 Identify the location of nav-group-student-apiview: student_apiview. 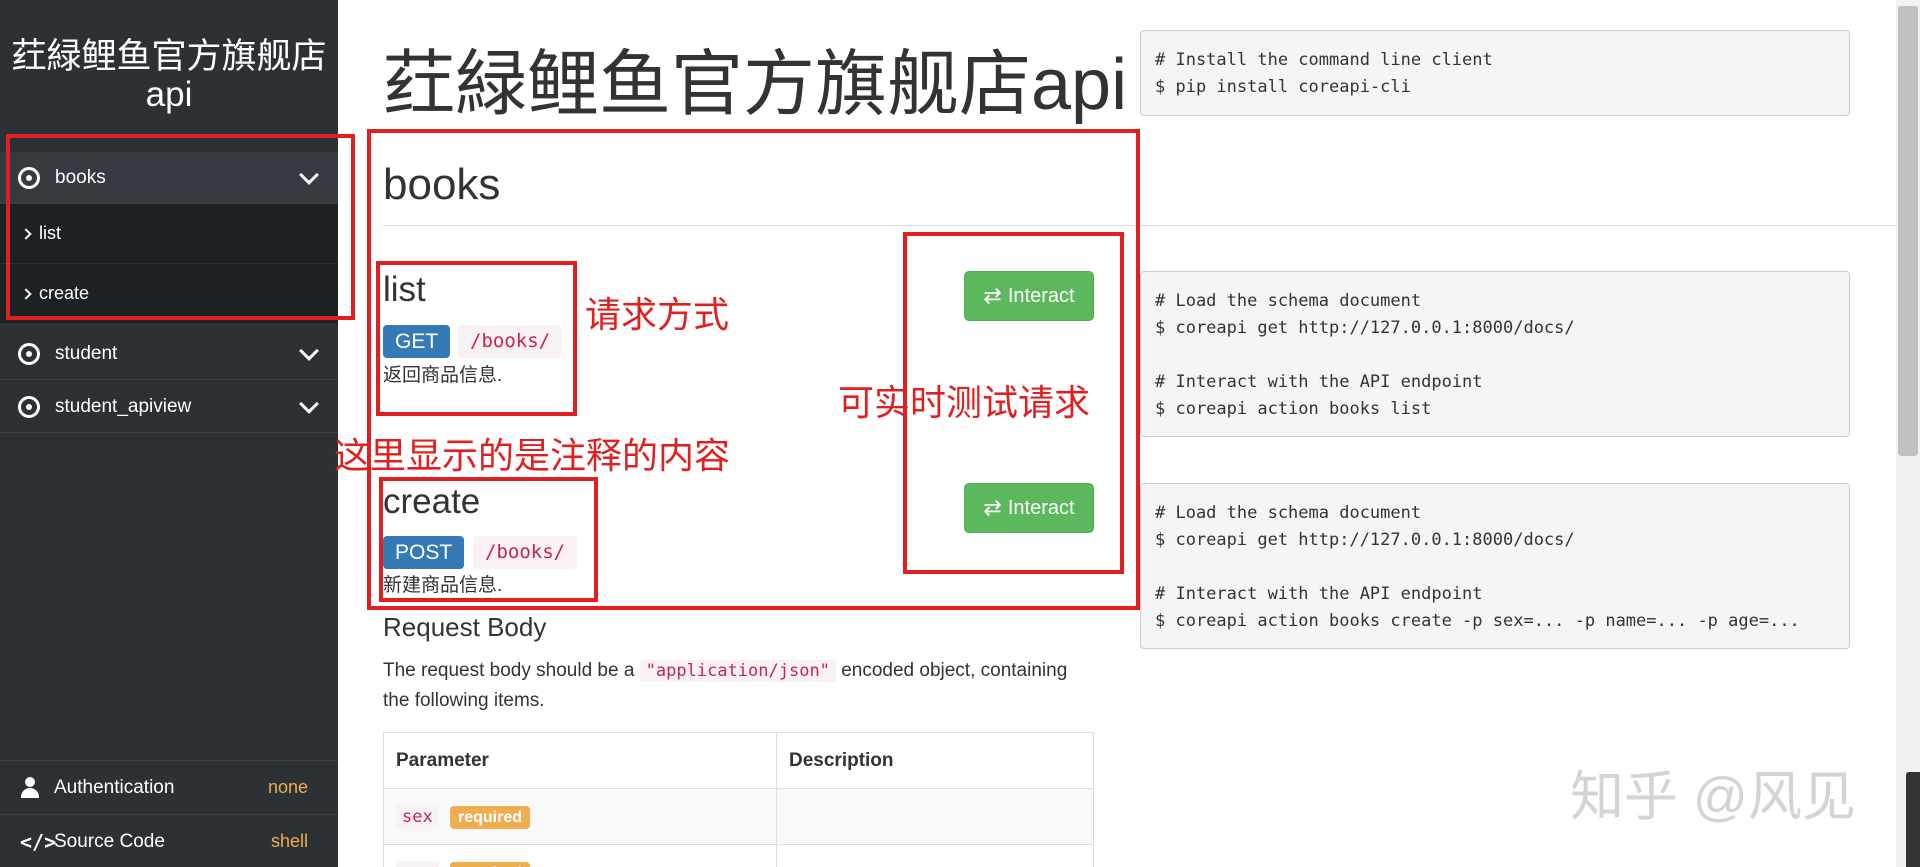
(169, 407).